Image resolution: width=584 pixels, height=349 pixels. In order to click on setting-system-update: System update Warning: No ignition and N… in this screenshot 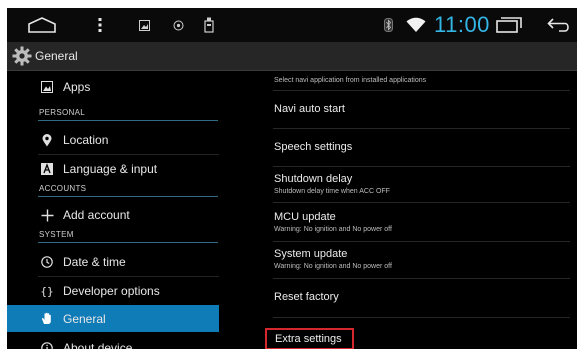, I will do `click(421, 259)`.